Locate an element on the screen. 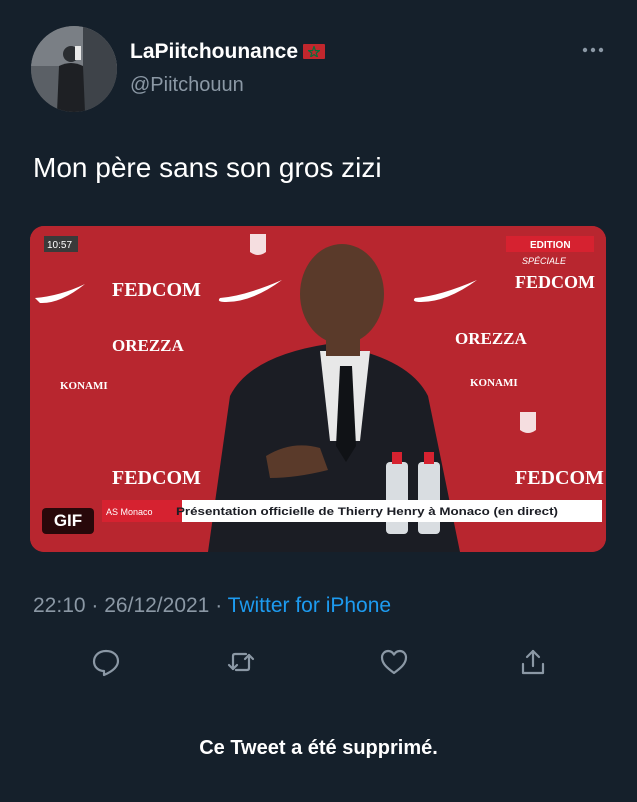 This screenshot has width=637, height=802. speciale-label: SPÉCIALE is located at coordinates (544, 261).